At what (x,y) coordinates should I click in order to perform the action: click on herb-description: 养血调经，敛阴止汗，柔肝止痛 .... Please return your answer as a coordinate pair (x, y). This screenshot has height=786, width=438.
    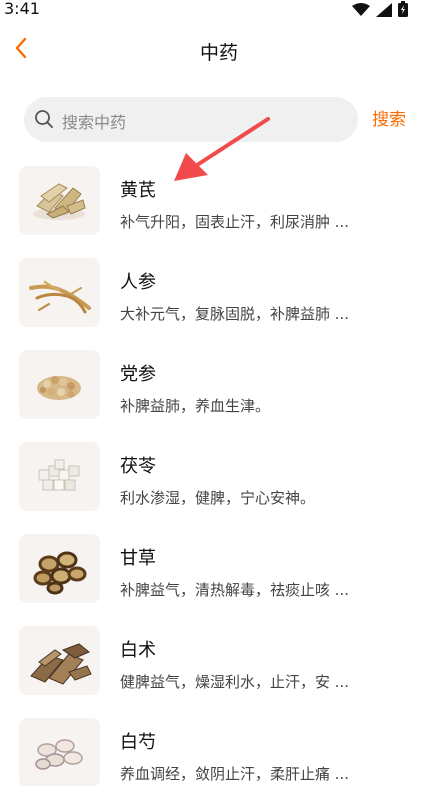
    Looking at the image, I should click on (235, 774).